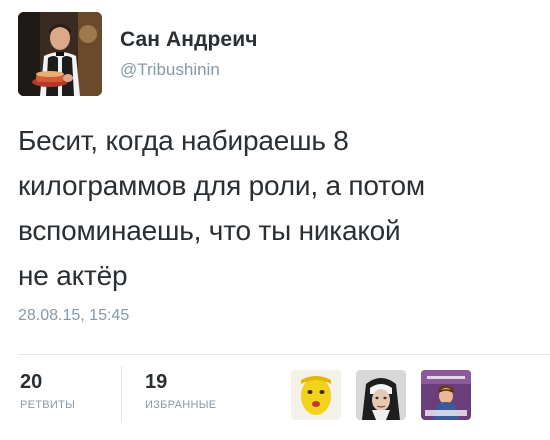  What do you see at coordinates (181, 405) in the screenshot?
I see `favorites-label: ИЗБРАННЫЕ` at bounding box center [181, 405].